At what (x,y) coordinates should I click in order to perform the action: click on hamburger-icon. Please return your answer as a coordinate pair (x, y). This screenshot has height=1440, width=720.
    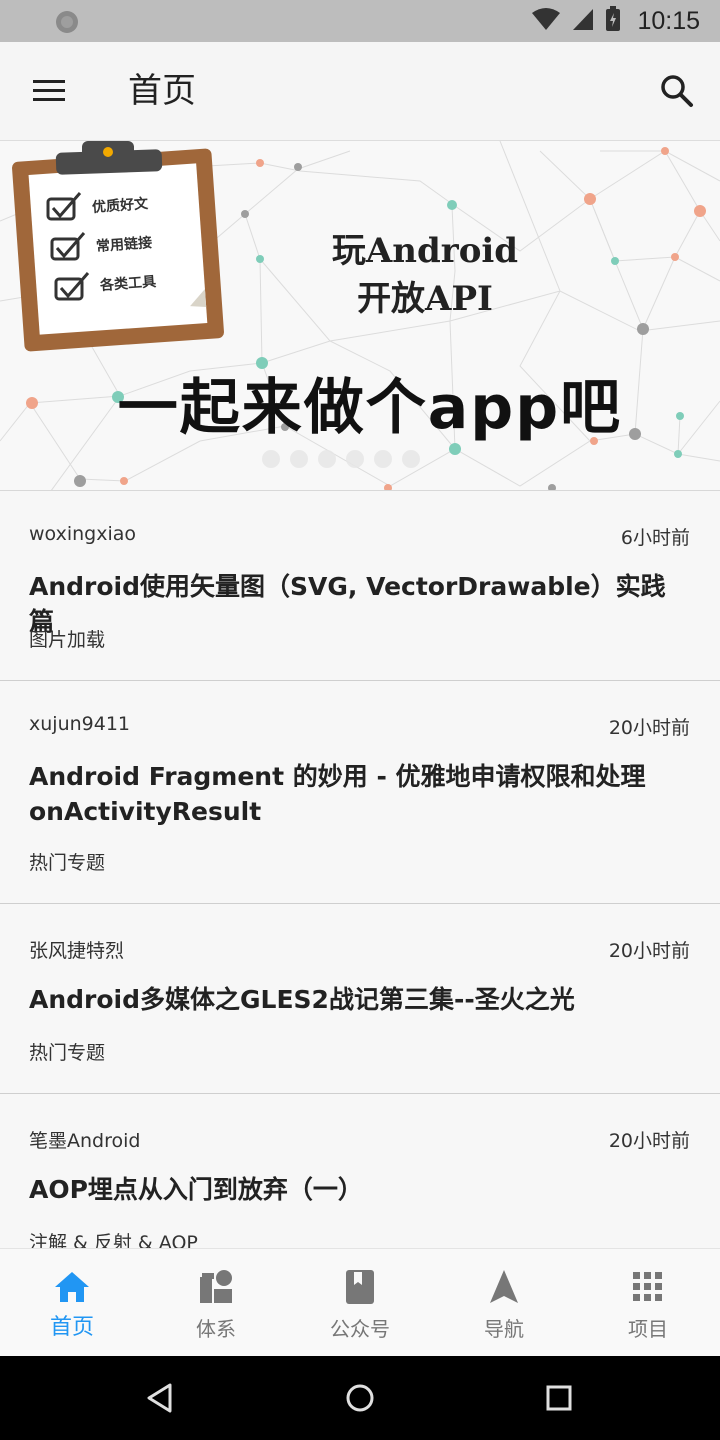
    Looking at the image, I should click on (49, 90).